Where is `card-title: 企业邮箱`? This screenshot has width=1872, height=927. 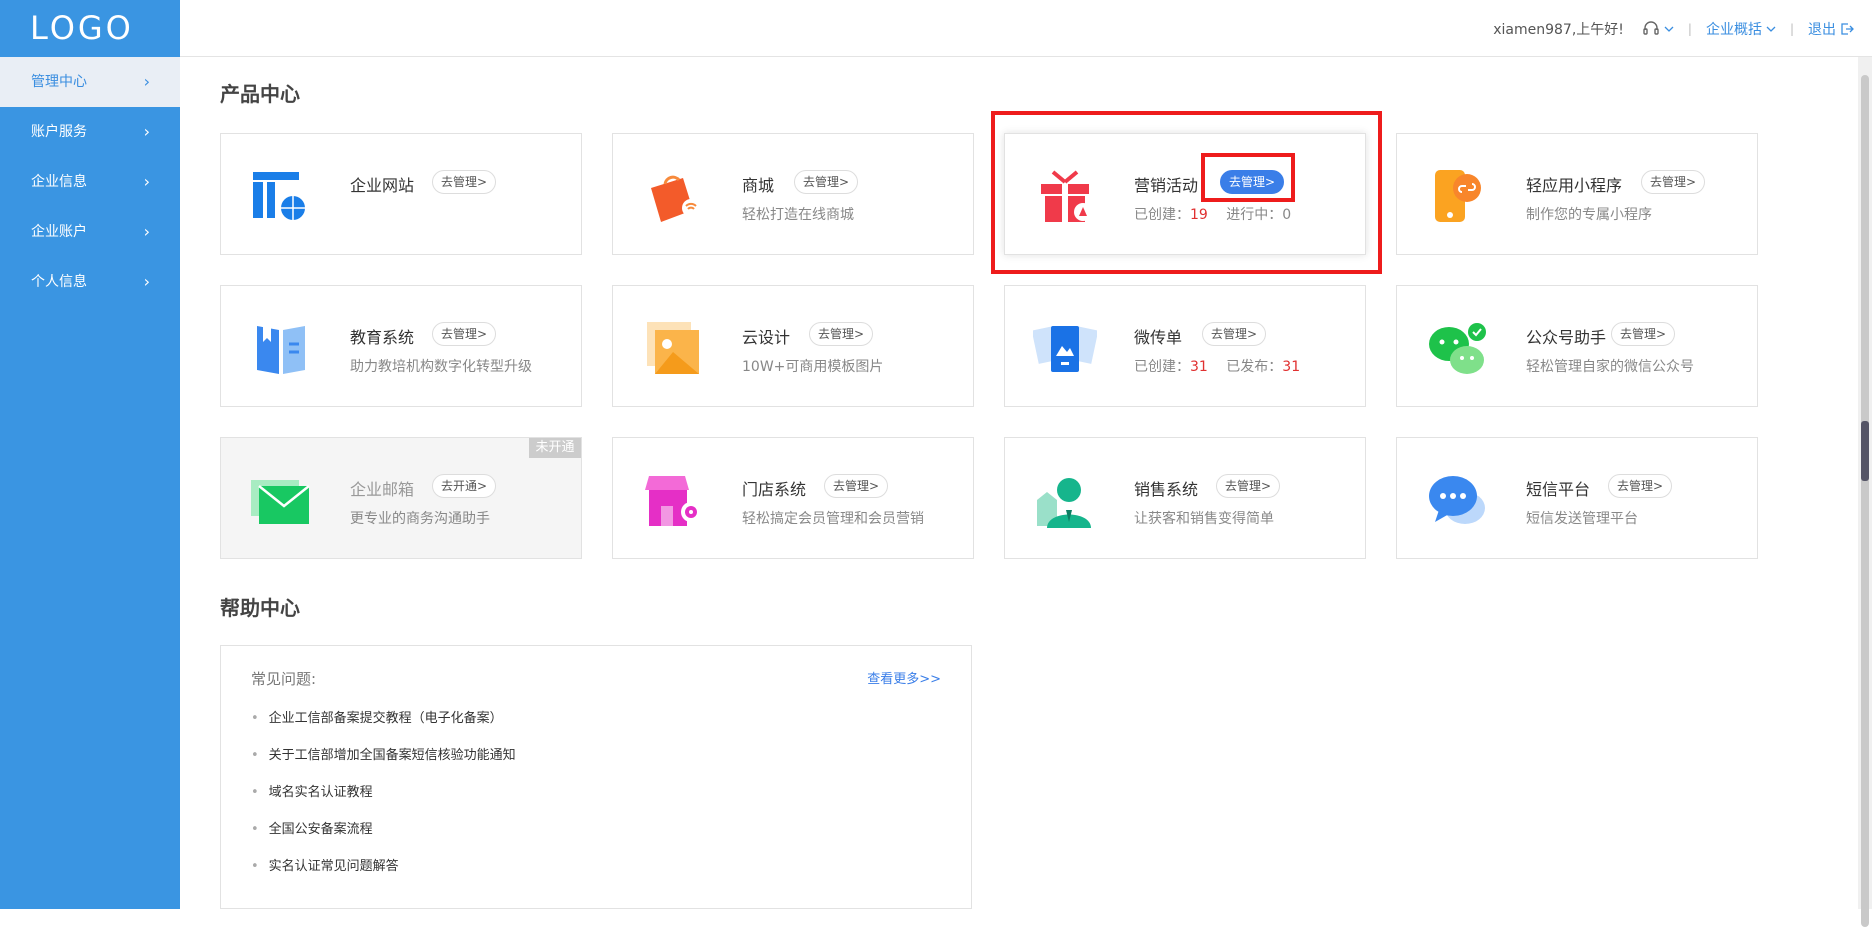 card-title: 企业邮箱 is located at coordinates (382, 489).